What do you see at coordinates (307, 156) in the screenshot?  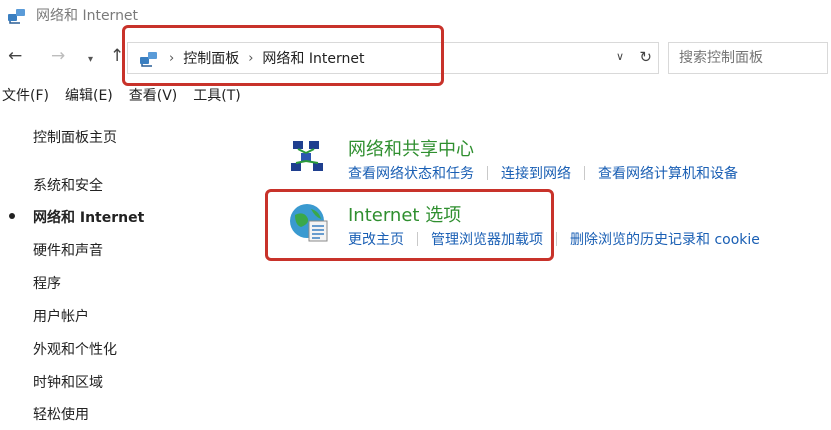 I see `network-sharing-center-icon` at bounding box center [307, 156].